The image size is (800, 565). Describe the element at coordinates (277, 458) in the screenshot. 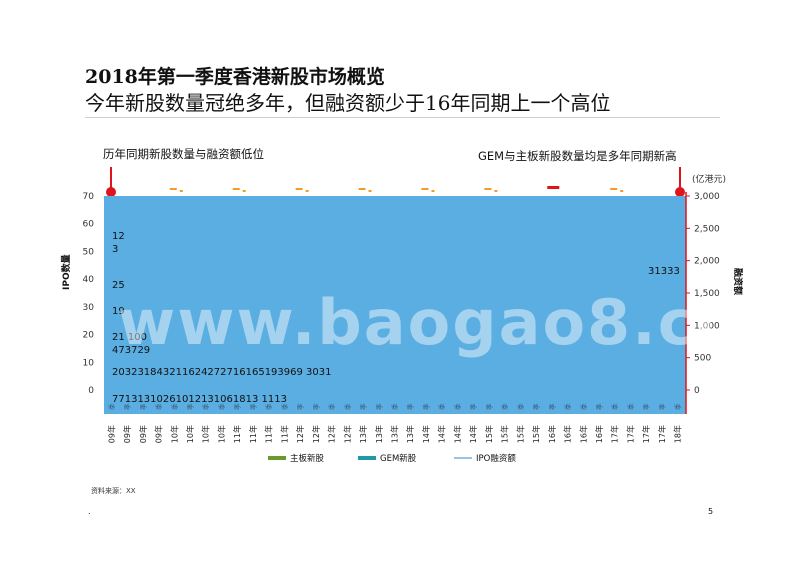

I see `legend-swatch-main-board` at that location.